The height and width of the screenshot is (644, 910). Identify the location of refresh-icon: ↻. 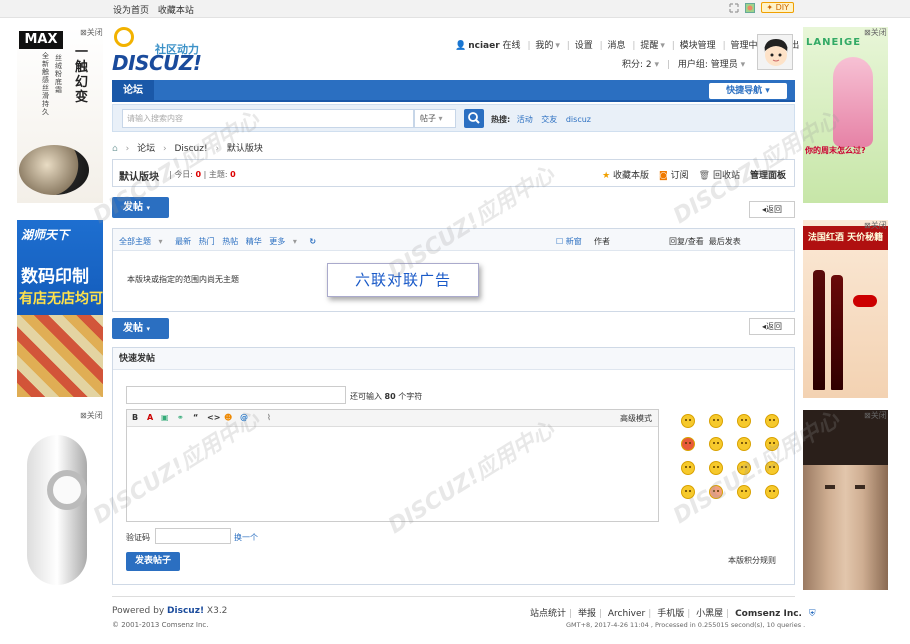
(312, 241).